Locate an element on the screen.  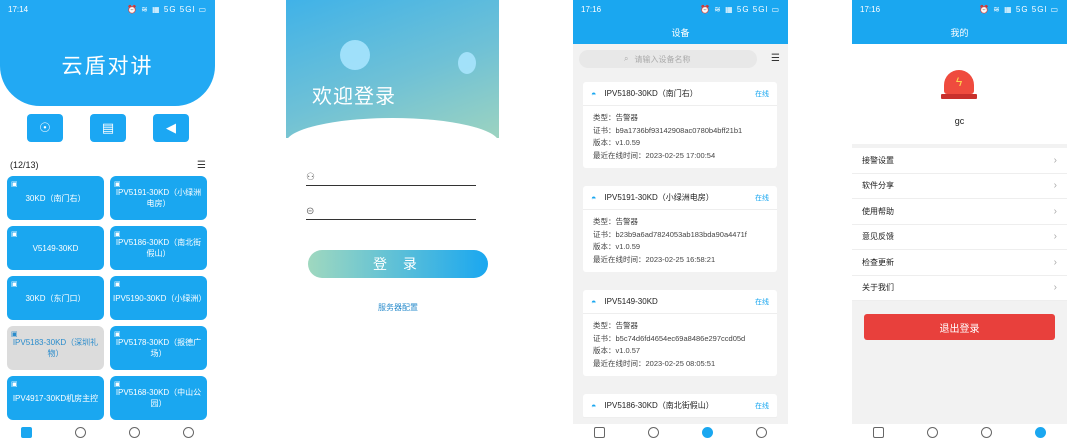
page-title: 我的 is located at coordinates (959, 33).